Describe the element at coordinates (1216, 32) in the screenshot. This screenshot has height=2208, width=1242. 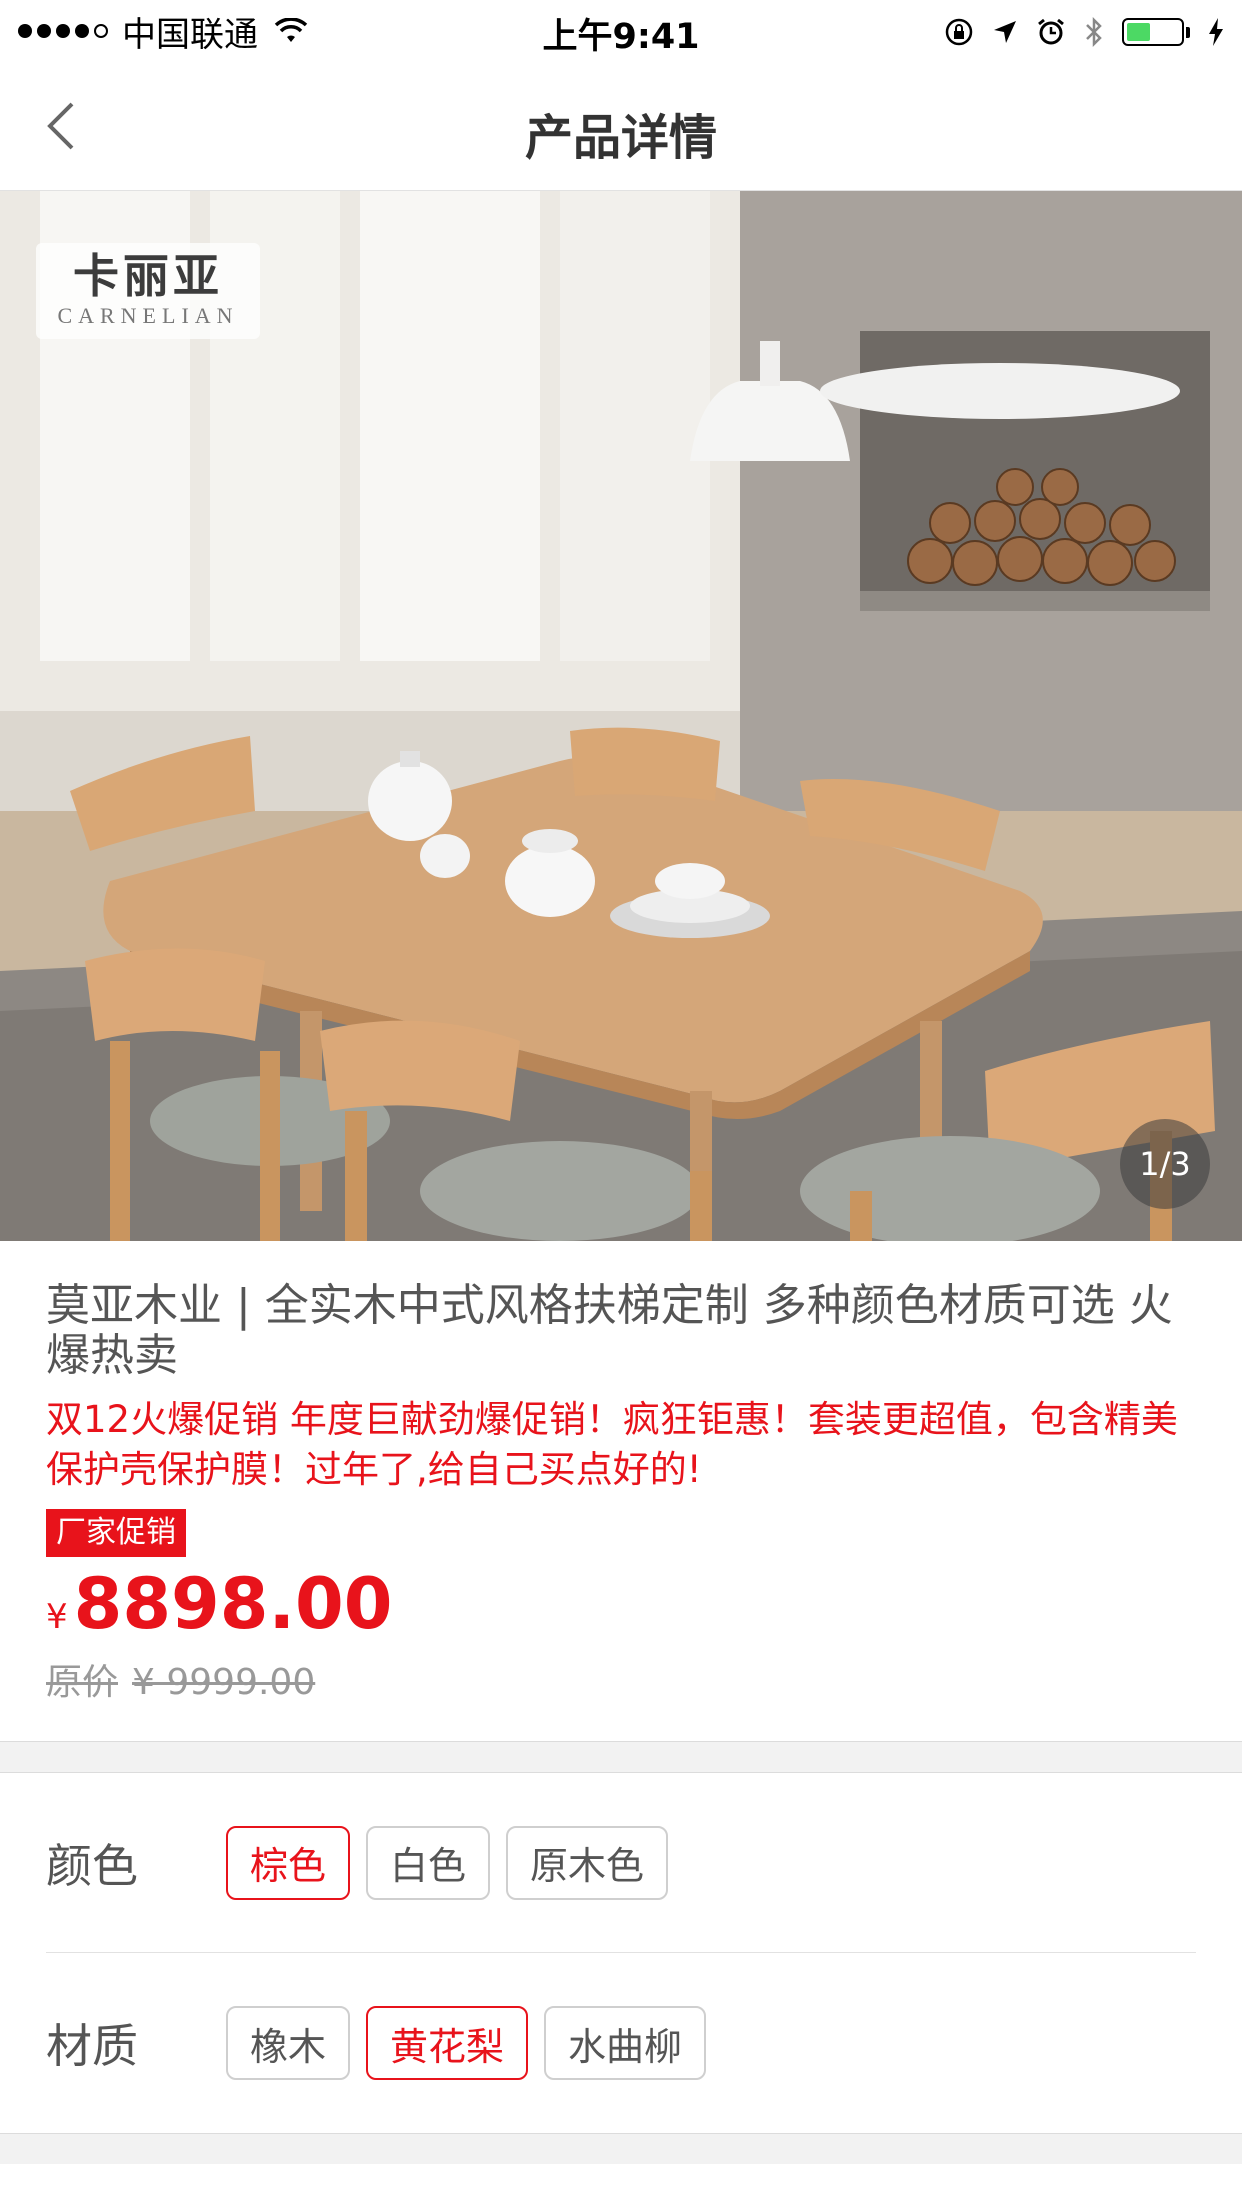
I see `charging-bolt-icon` at that location.